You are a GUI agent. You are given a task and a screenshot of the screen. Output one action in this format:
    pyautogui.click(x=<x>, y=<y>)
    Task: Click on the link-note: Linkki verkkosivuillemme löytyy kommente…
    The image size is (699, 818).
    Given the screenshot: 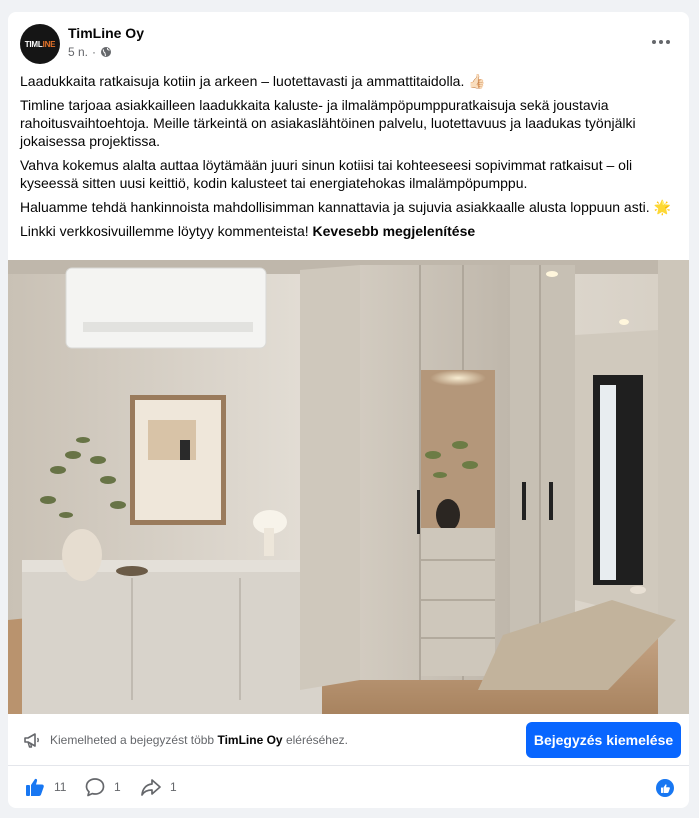 What is the action you would take?
    pyautogui.click(x=164, y=231)
    